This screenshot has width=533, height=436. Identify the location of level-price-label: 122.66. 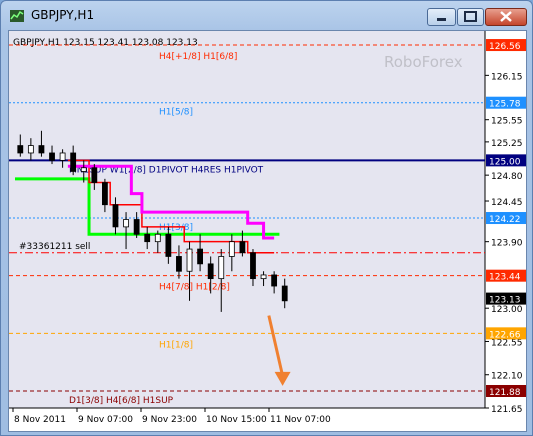
(505, 335).